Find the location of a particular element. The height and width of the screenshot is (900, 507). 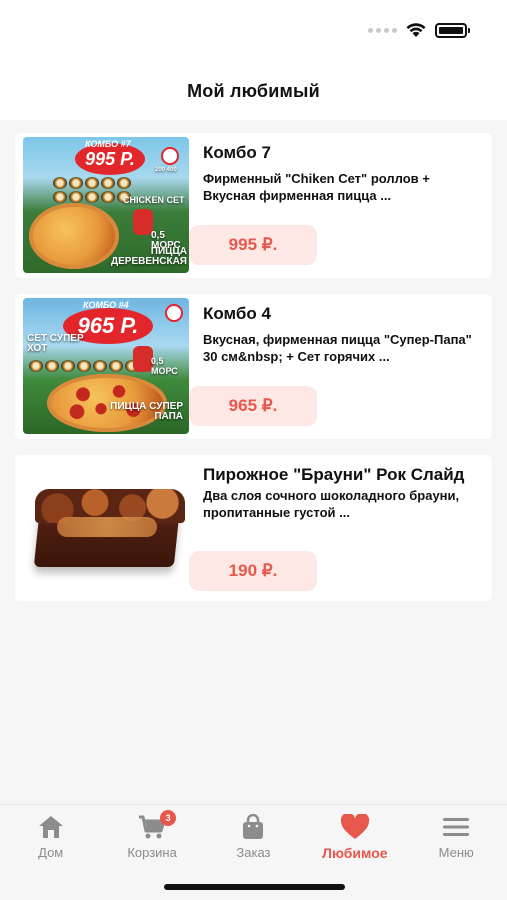

combo-7-weight: 200 400 is located at coordinates (166, 170).